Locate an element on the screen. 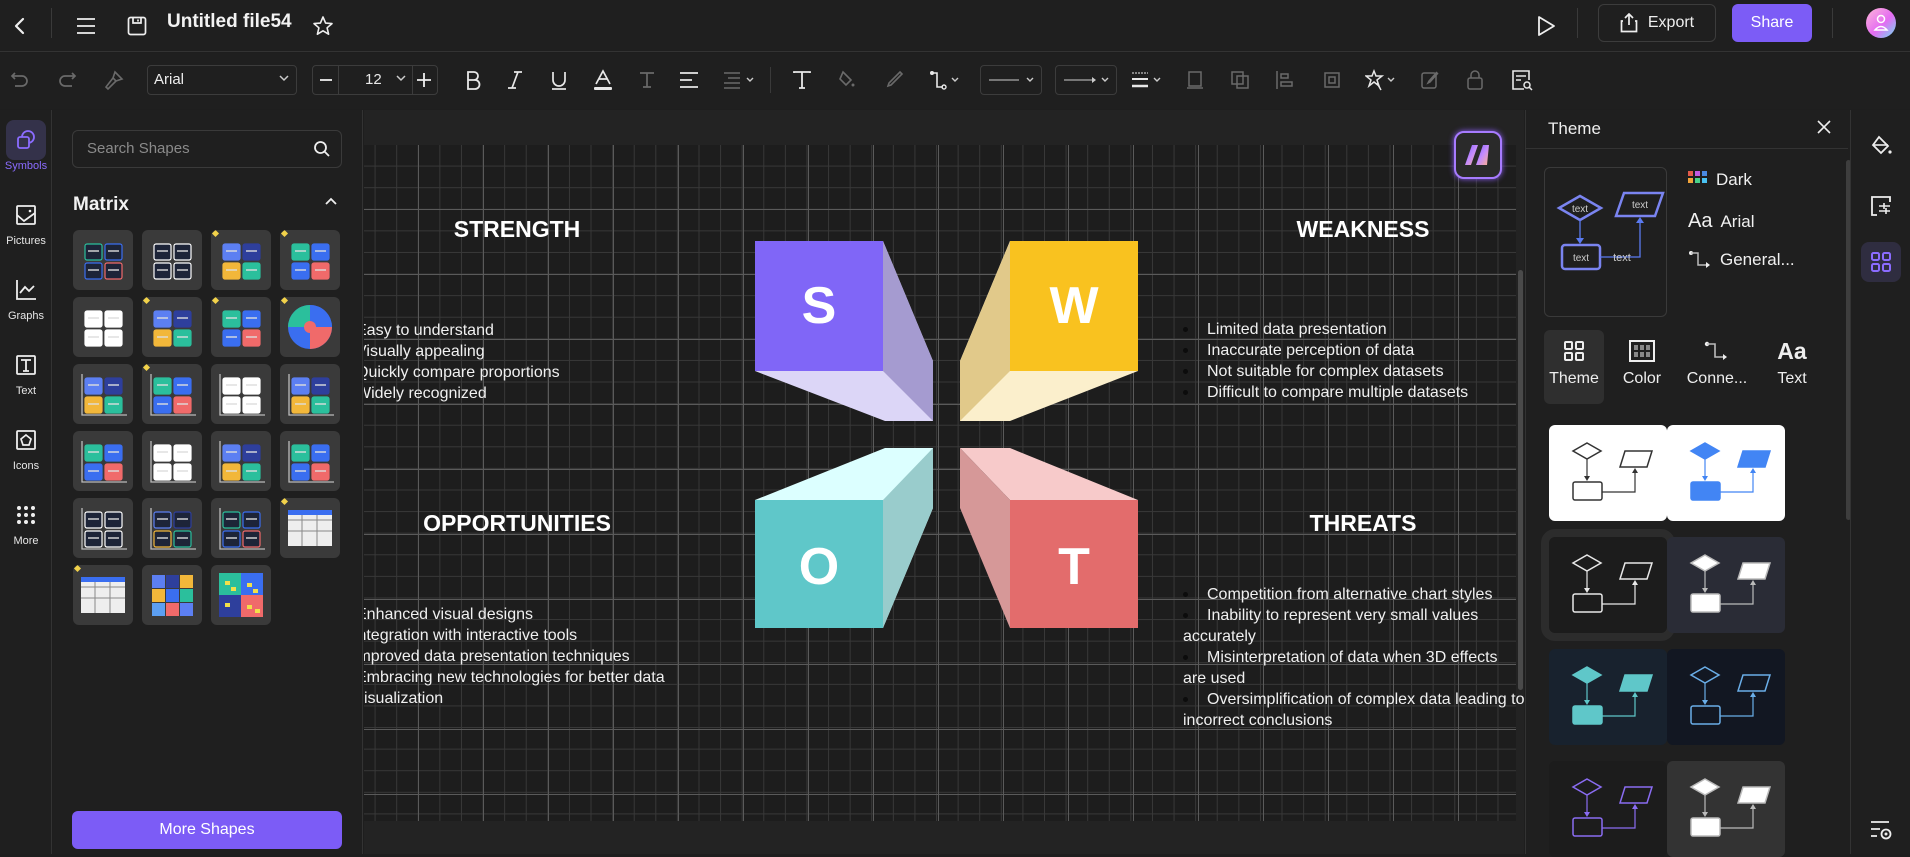 Image resolution: width=1910 pixels, height=857 pixels. theme-card-slate-white is located at coordinates (1726, 585).